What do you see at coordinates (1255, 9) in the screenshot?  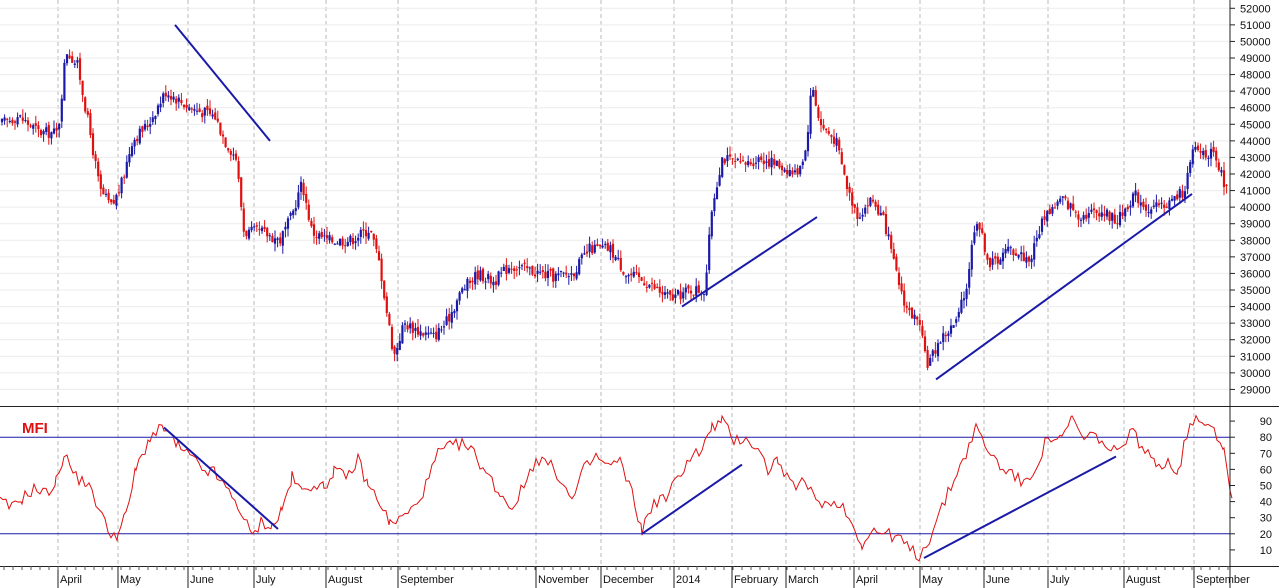 I see `price-y-tick-label: 52000` at bounding box center [1255, 9].